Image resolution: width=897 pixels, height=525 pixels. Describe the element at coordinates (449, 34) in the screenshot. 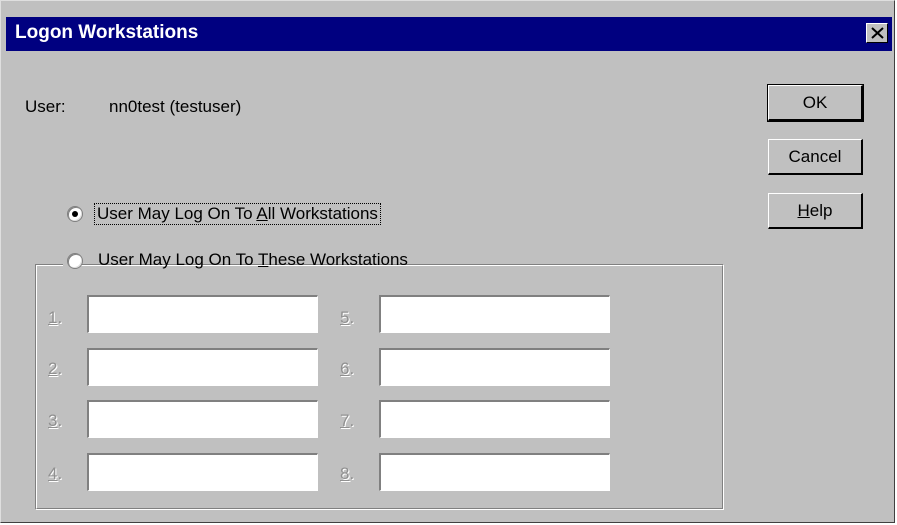

I see `title-bar: Logon Workstations` at that location.